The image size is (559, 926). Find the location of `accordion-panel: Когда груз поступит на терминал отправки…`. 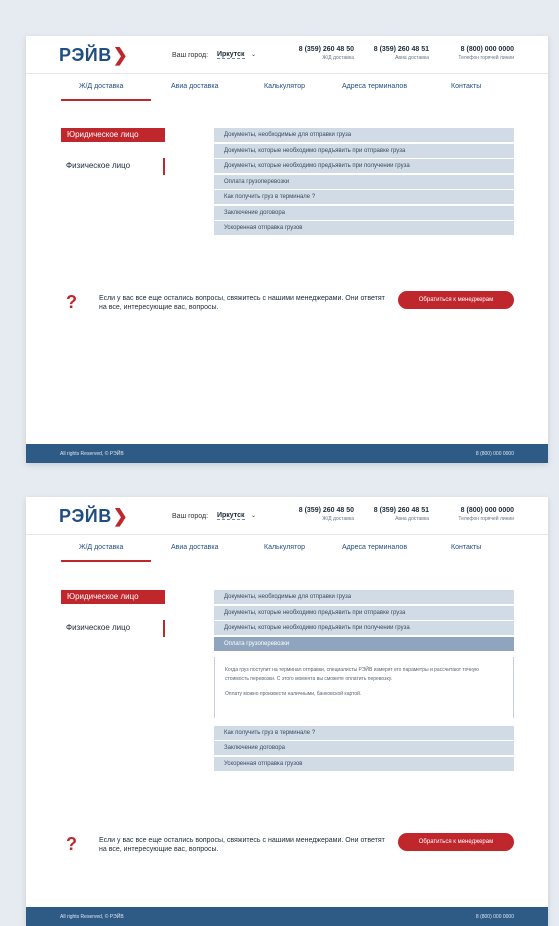

accordion-panel: Когда груз поступит на терминал отправки… is located at coordinates (364, 687).